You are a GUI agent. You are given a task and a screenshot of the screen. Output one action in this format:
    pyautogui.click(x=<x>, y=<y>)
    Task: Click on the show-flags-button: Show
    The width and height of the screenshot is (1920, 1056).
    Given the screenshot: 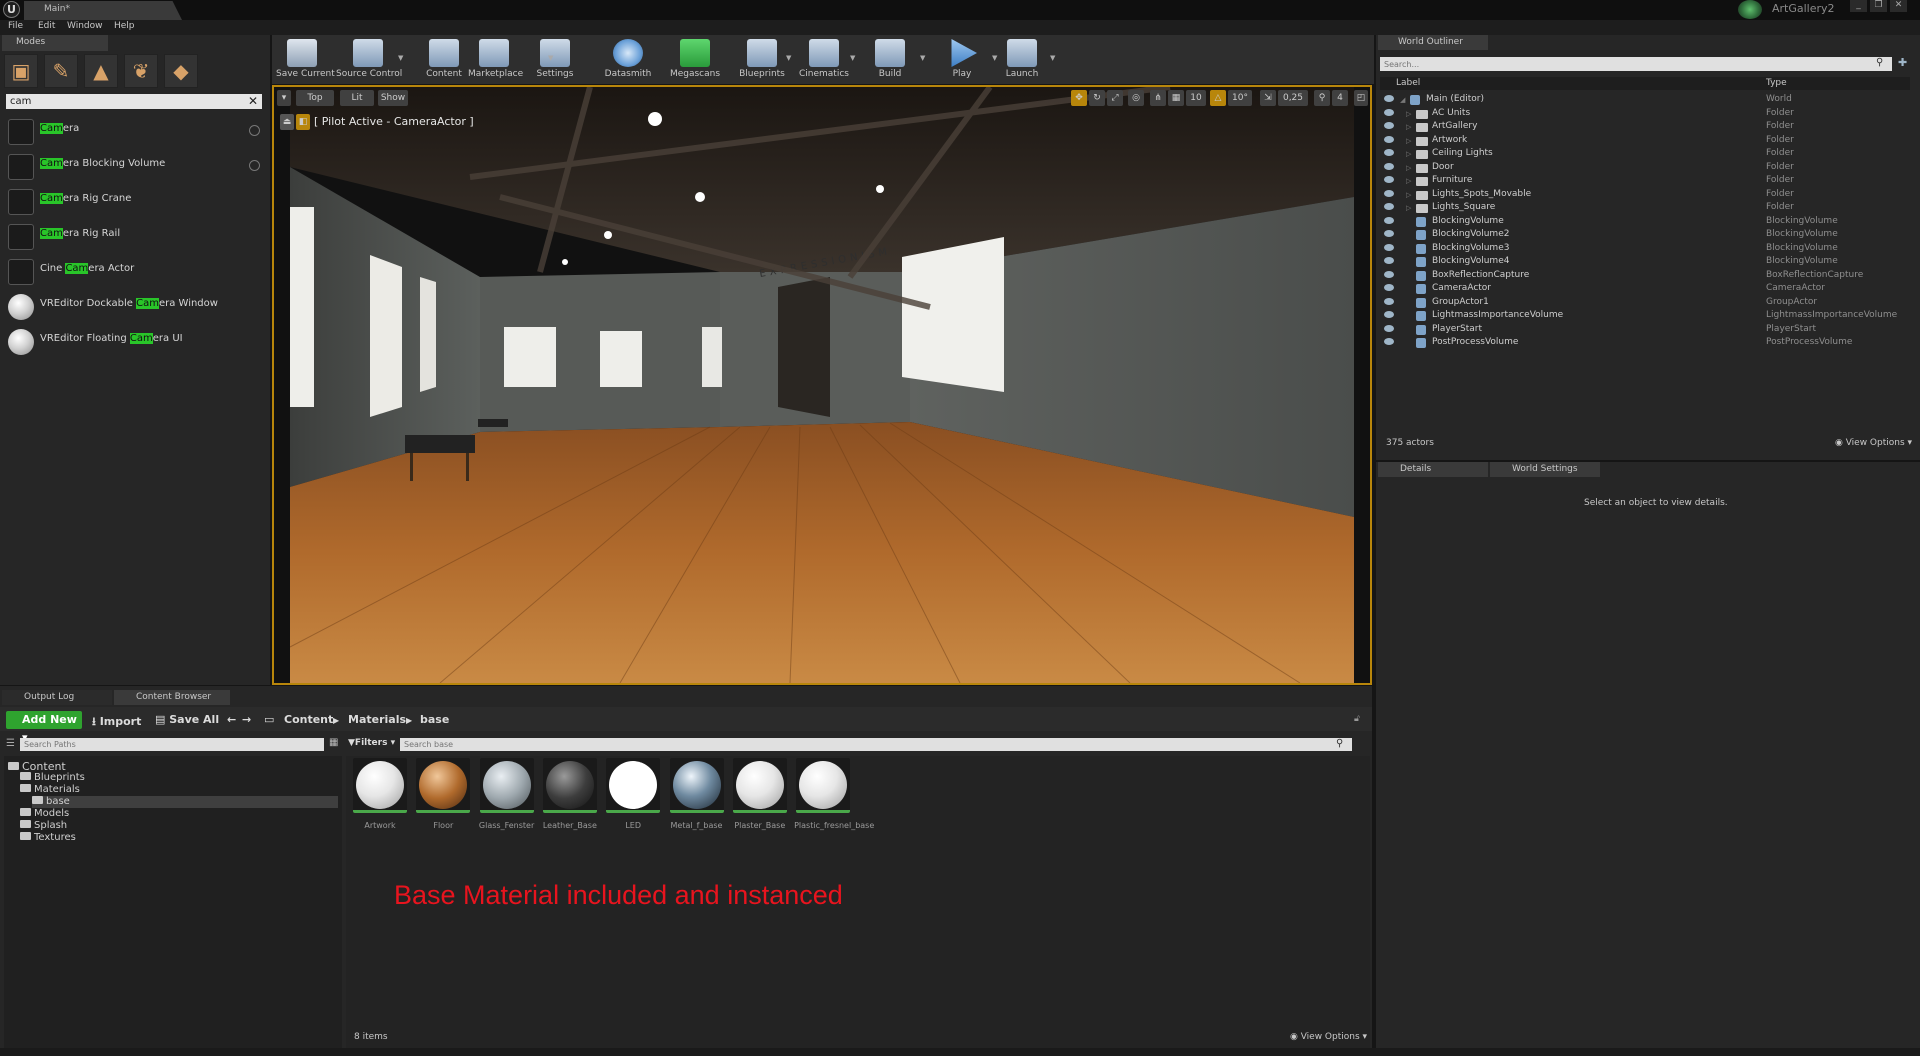 What is the action you would take?
    pyautogui.click(x=393, y=98)
    